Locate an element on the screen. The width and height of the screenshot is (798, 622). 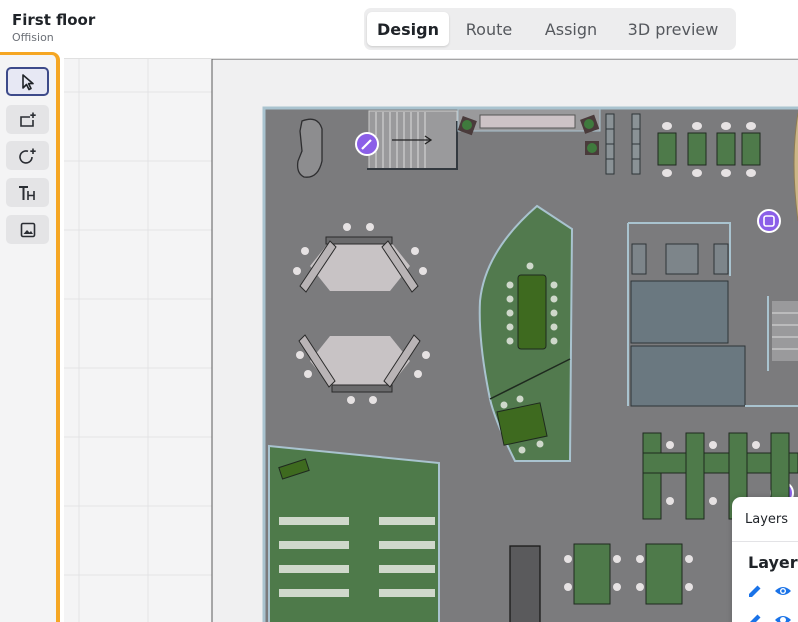
image-tool-button is located at coordinates (27, 229).